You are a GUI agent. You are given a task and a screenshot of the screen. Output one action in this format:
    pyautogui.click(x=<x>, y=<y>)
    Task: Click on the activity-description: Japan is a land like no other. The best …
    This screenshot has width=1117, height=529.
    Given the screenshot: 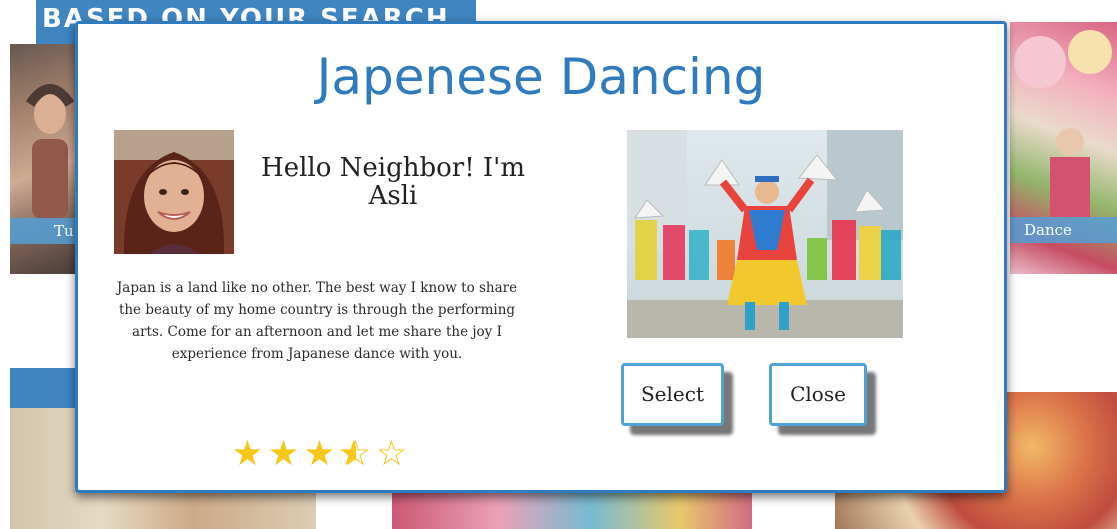 What is the action you would take?
    pyautogui.click(x=317, y=321)
    